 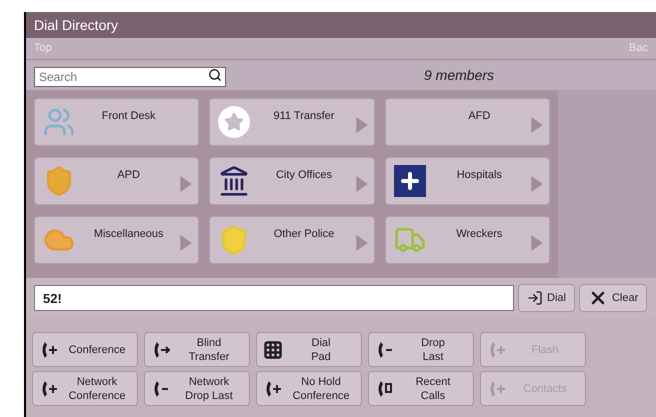 I want to click on action-button: Conference, so click(x=85, y=349).